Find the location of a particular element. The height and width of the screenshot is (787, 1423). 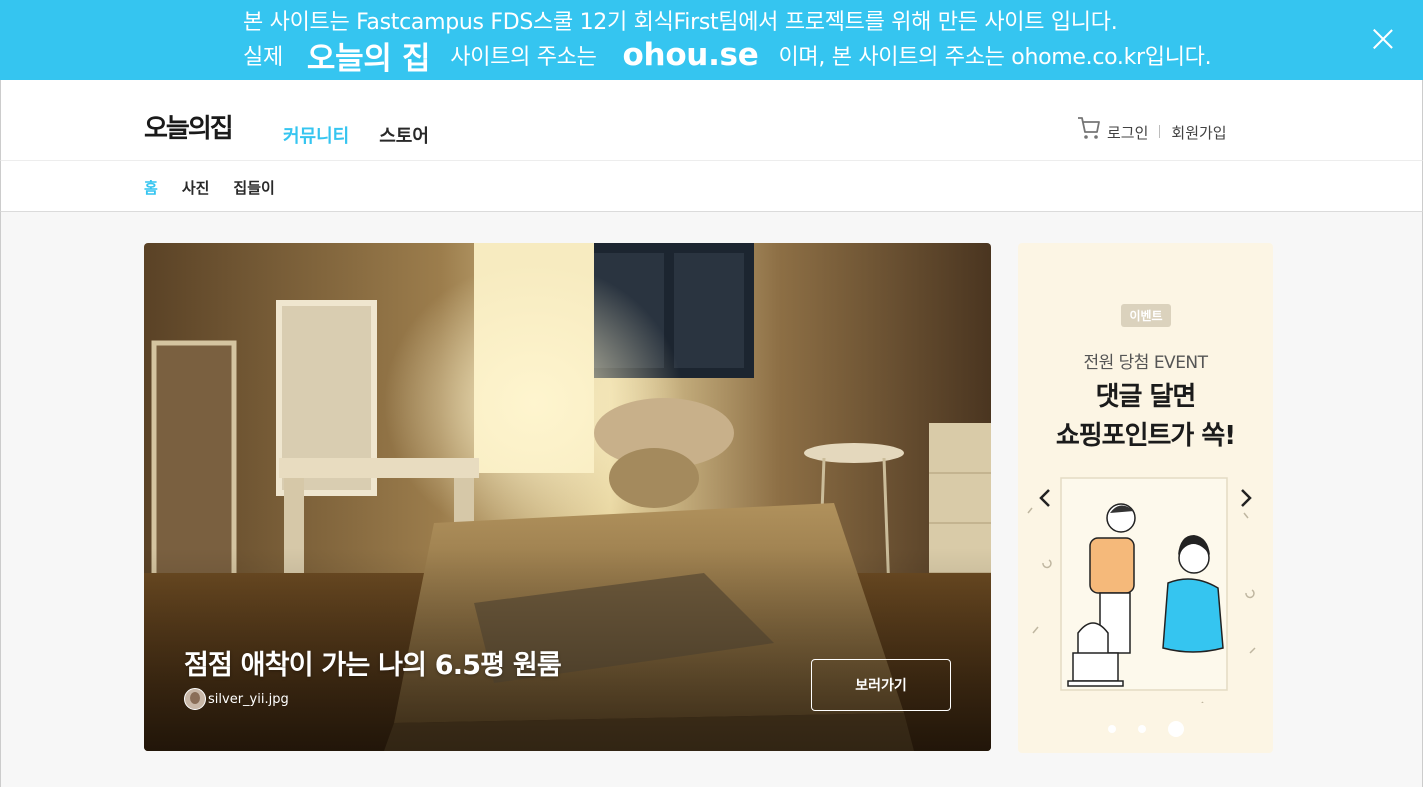

nav-store: 스토어 is located at coordinates (404, 135).